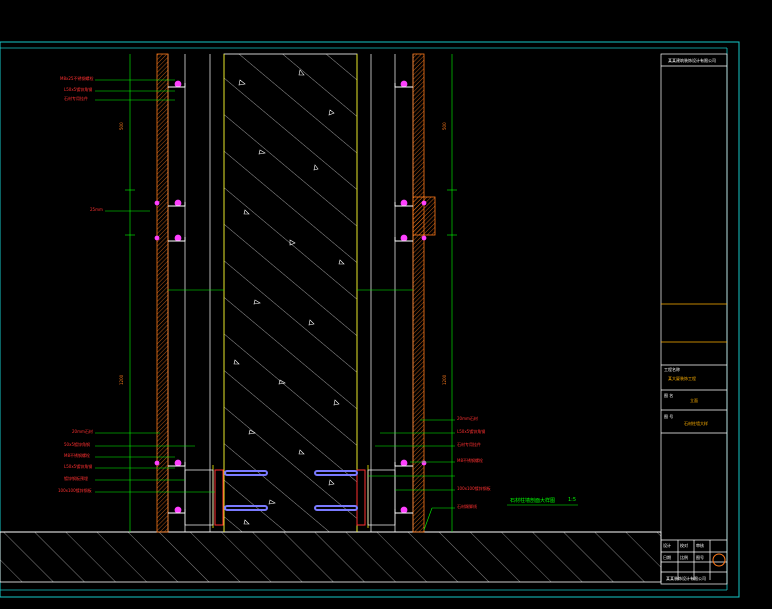 This screenshot has height=609, width=772. I want to click on tb-footer-4: 比例, so click(684, 557).